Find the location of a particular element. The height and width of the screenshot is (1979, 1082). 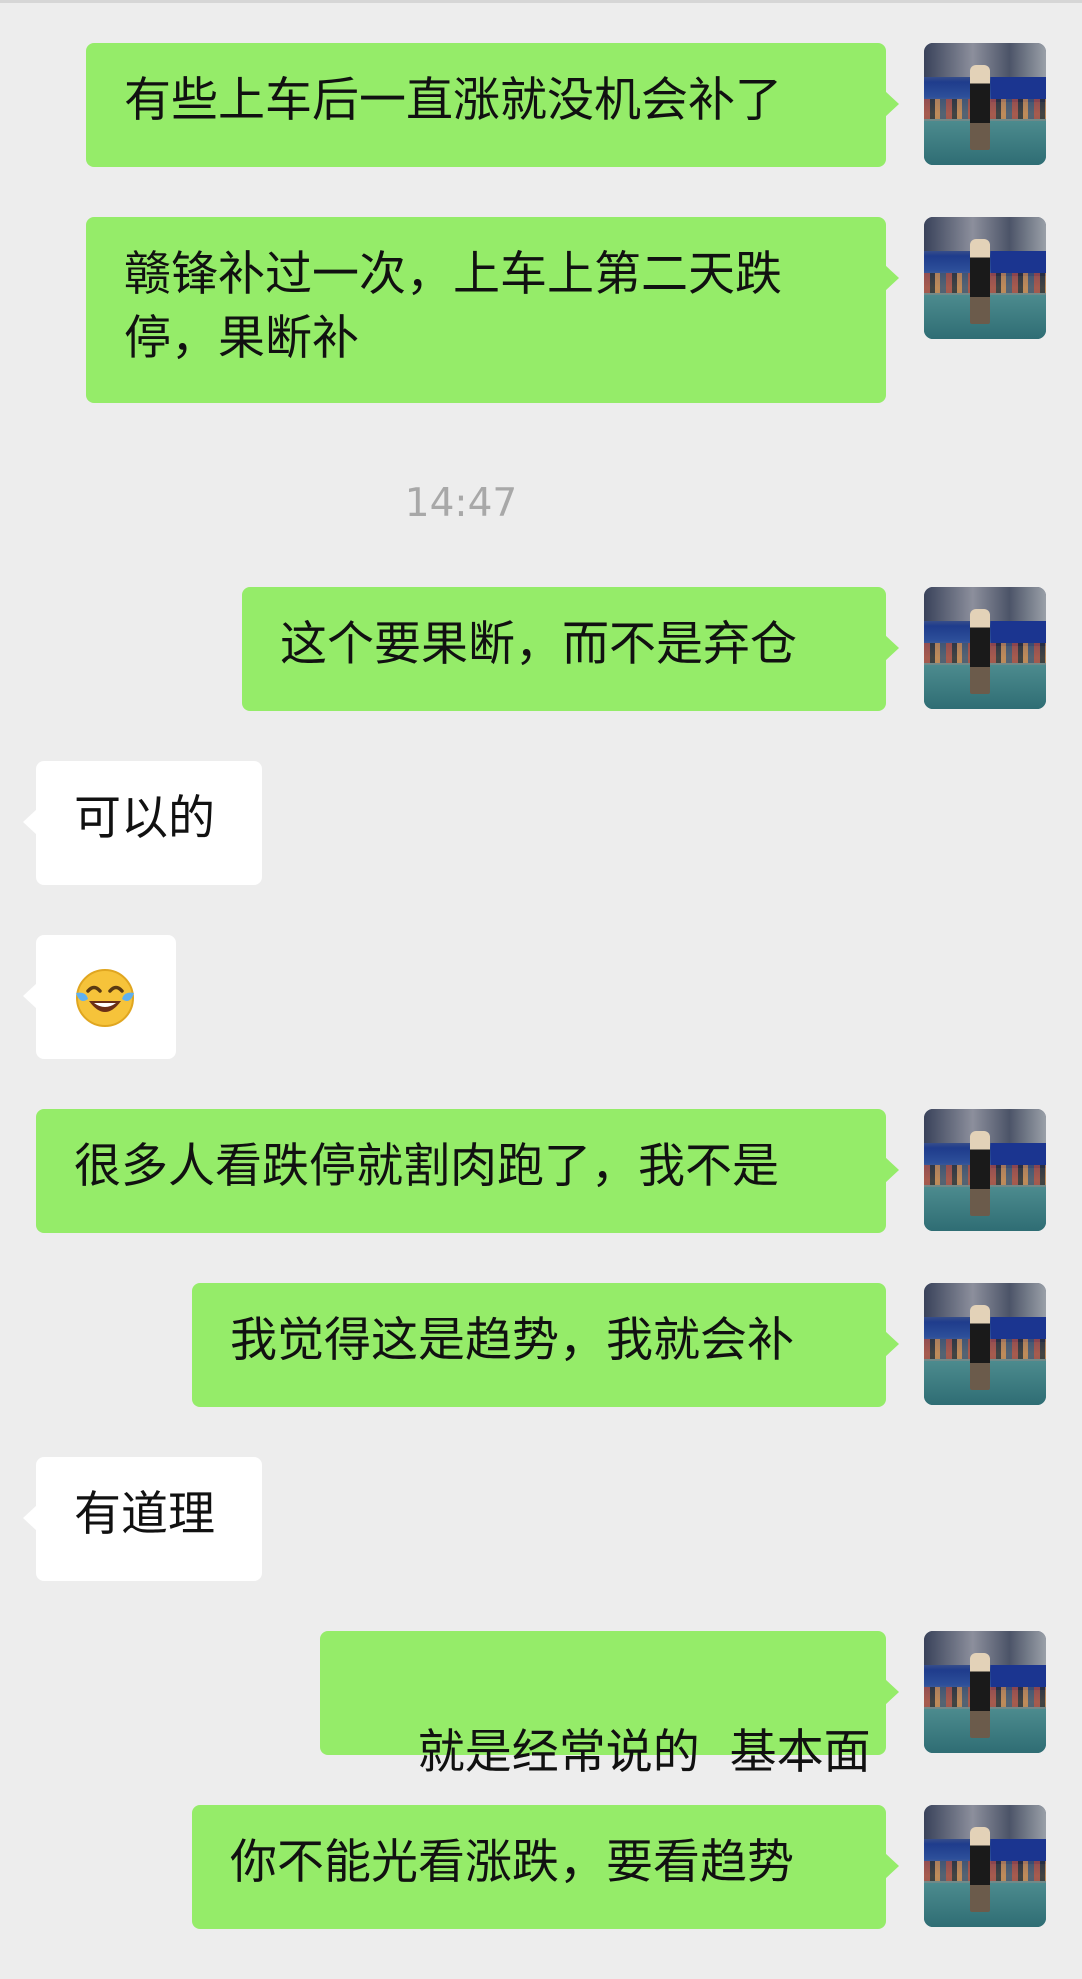

message-bubble-incoming: 有道理 is located at coordinates (142, 1519).